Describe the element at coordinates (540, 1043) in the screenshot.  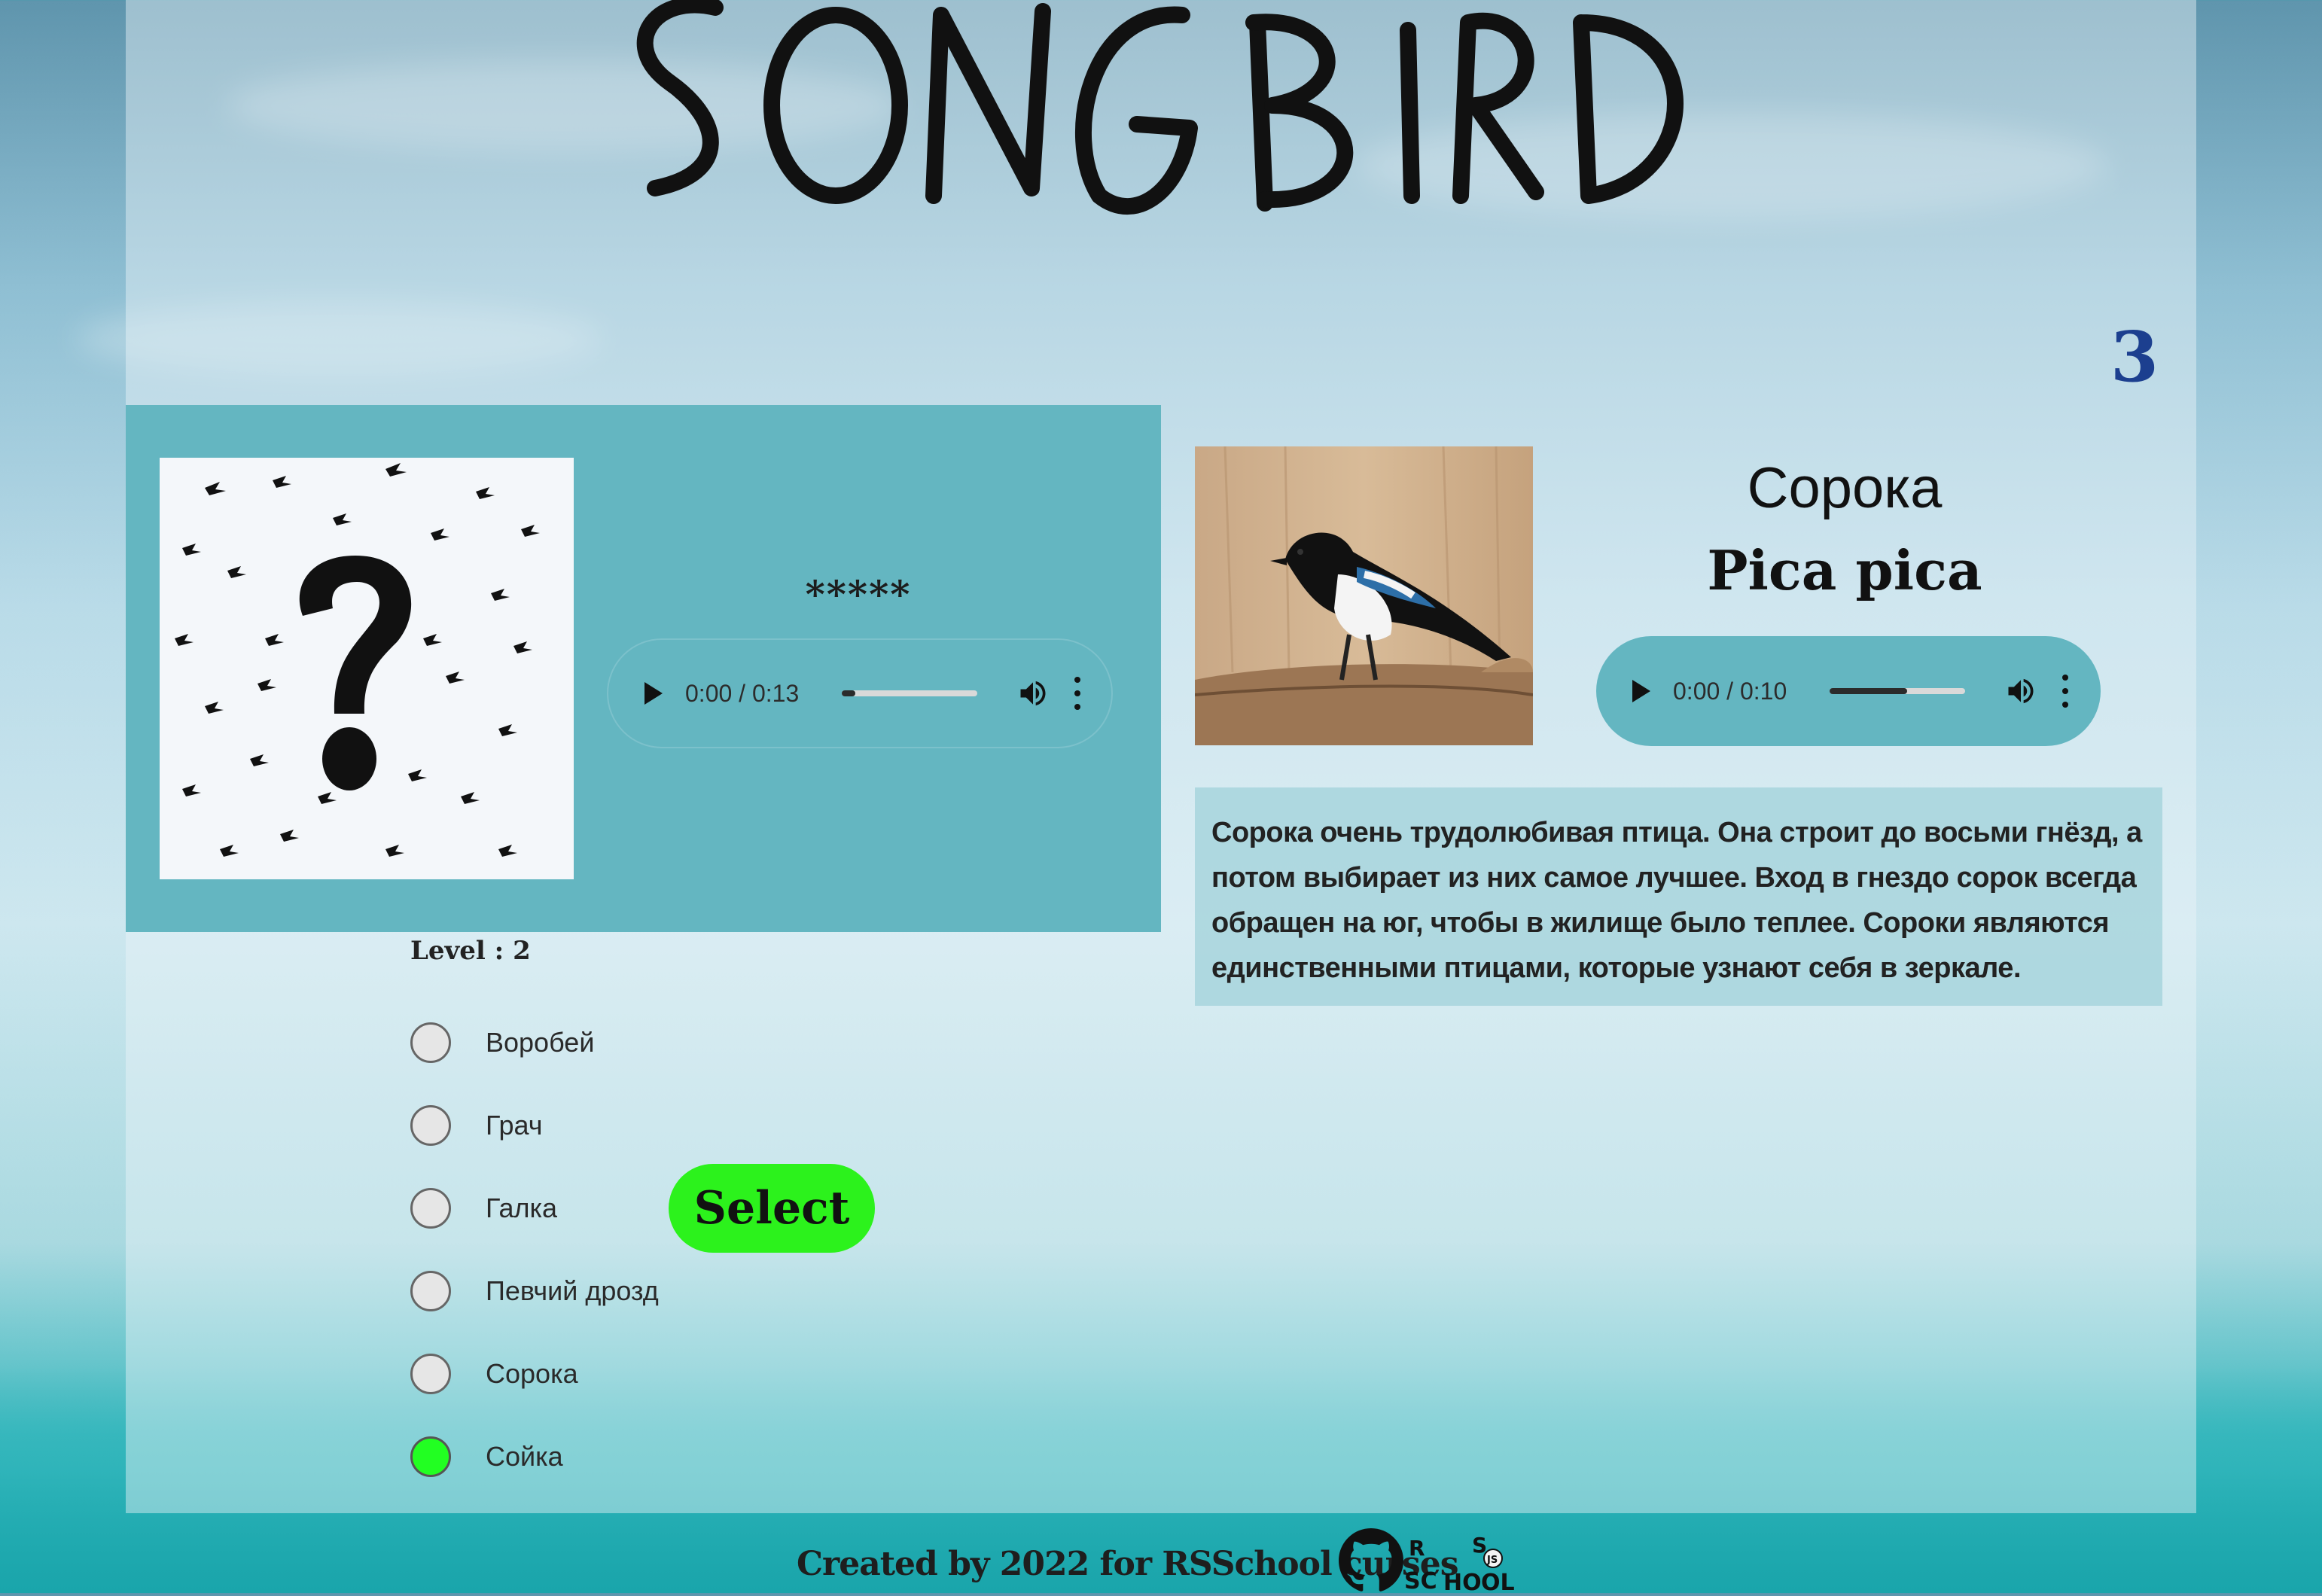
I see `answer-label: Воробей` at that location.